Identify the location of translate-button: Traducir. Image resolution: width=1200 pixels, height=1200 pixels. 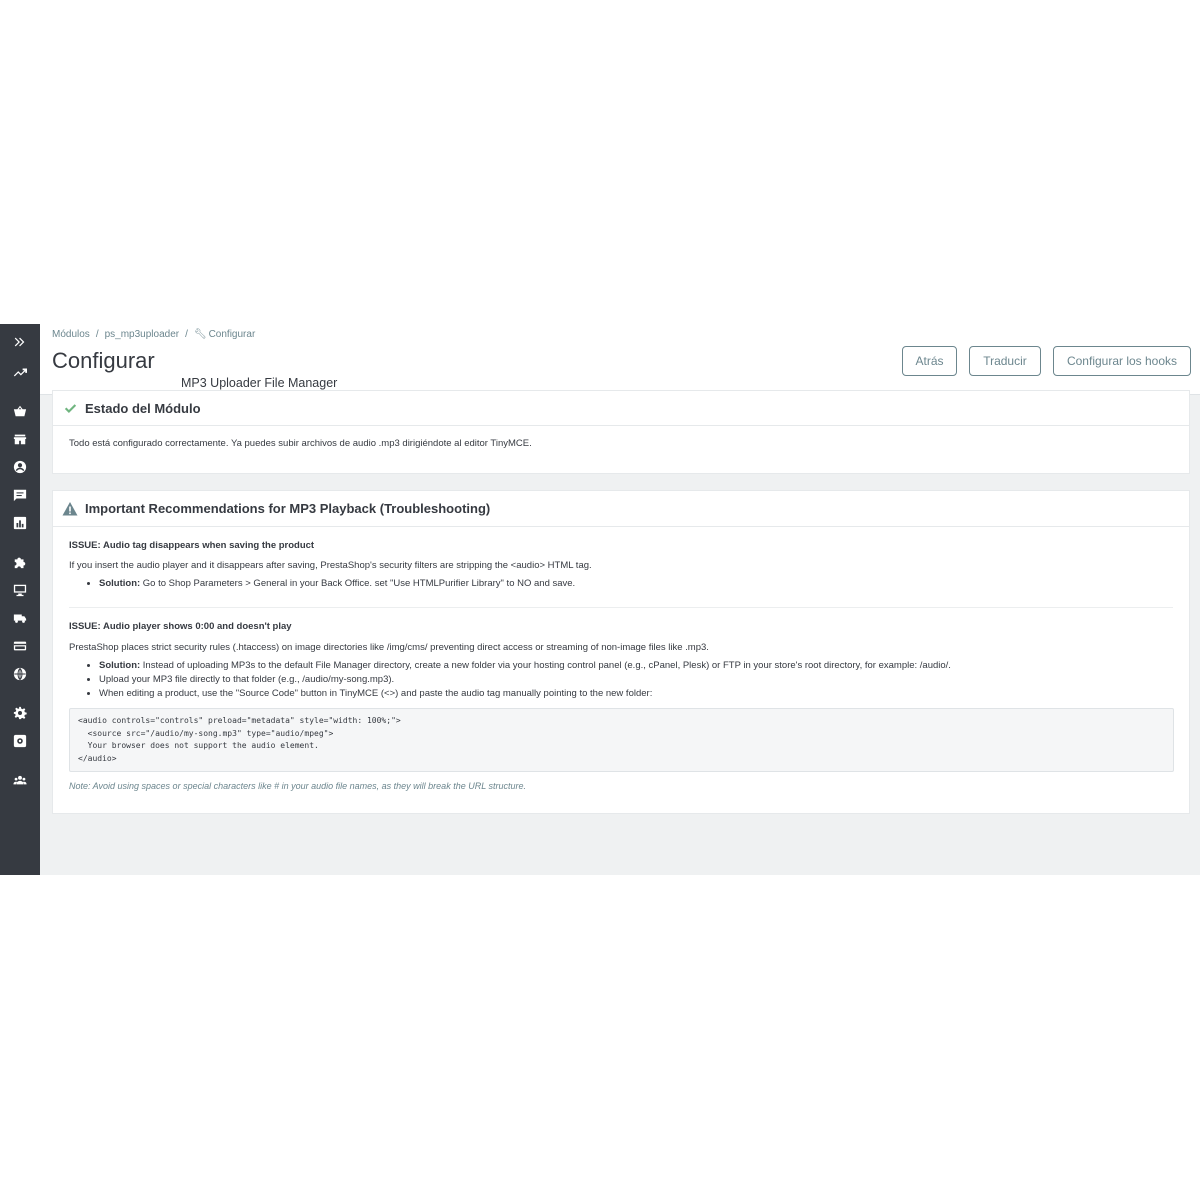
(1005, 361).